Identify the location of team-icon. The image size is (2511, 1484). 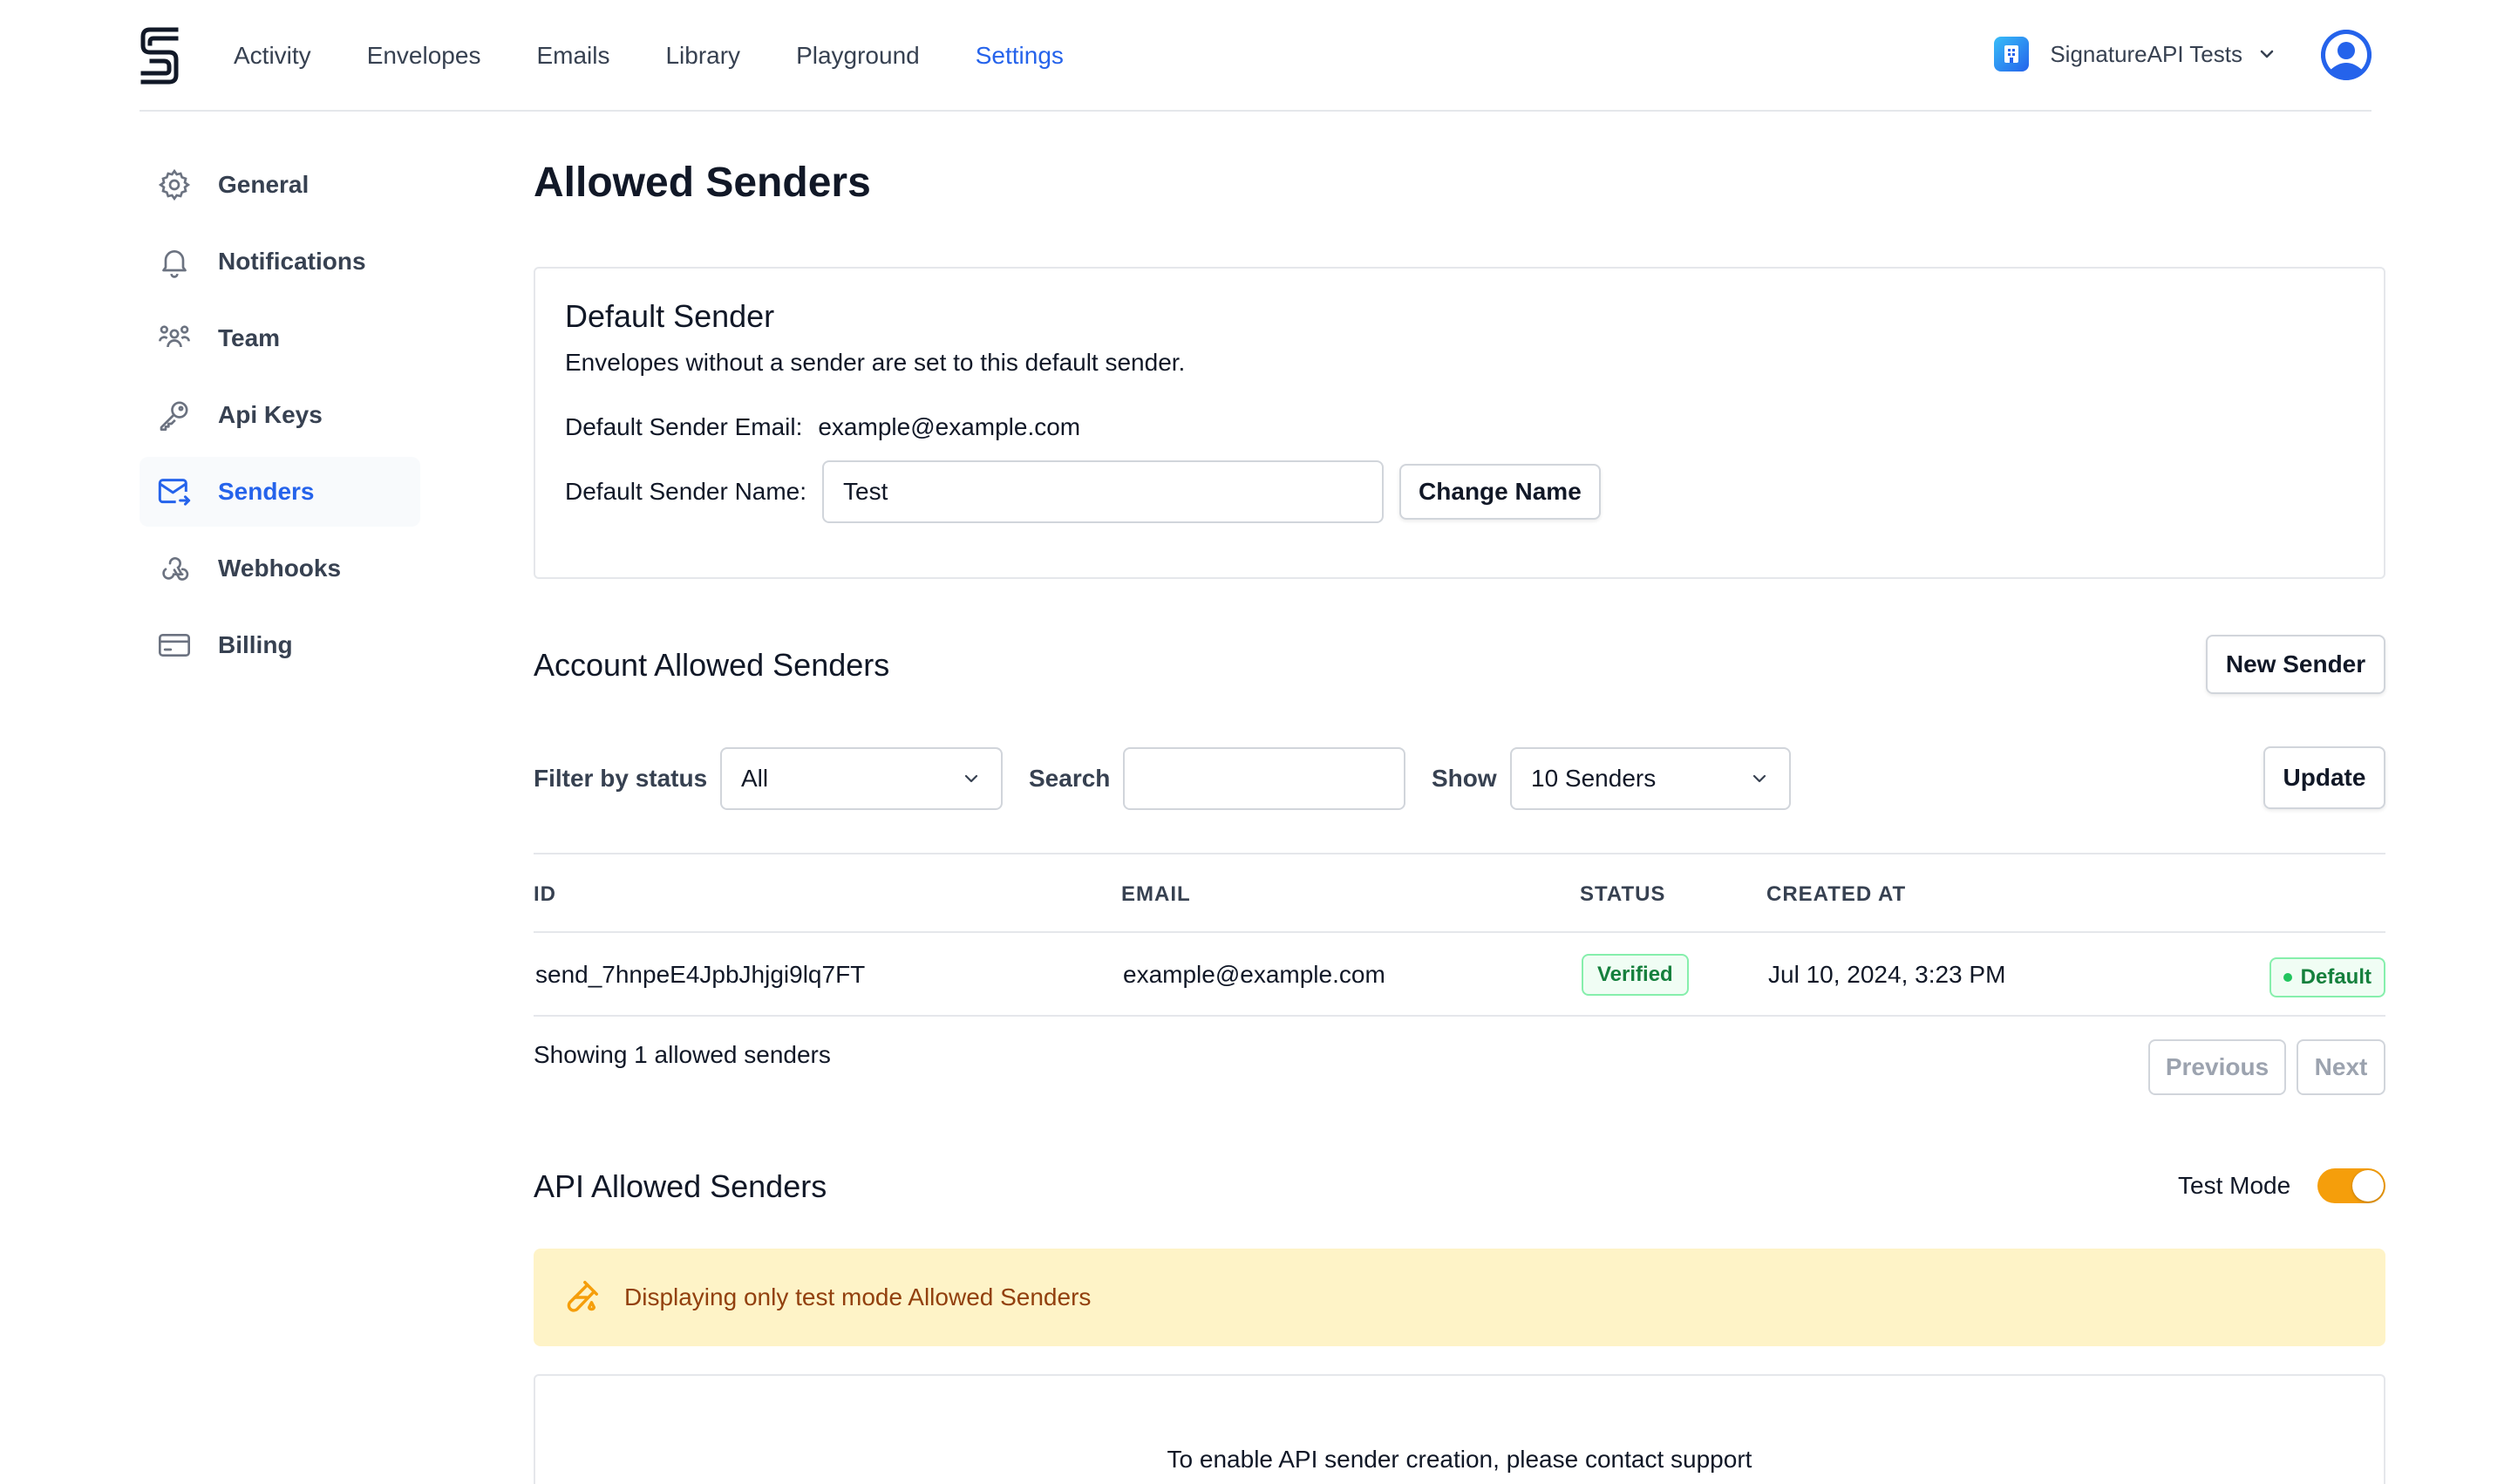
(174, 338).